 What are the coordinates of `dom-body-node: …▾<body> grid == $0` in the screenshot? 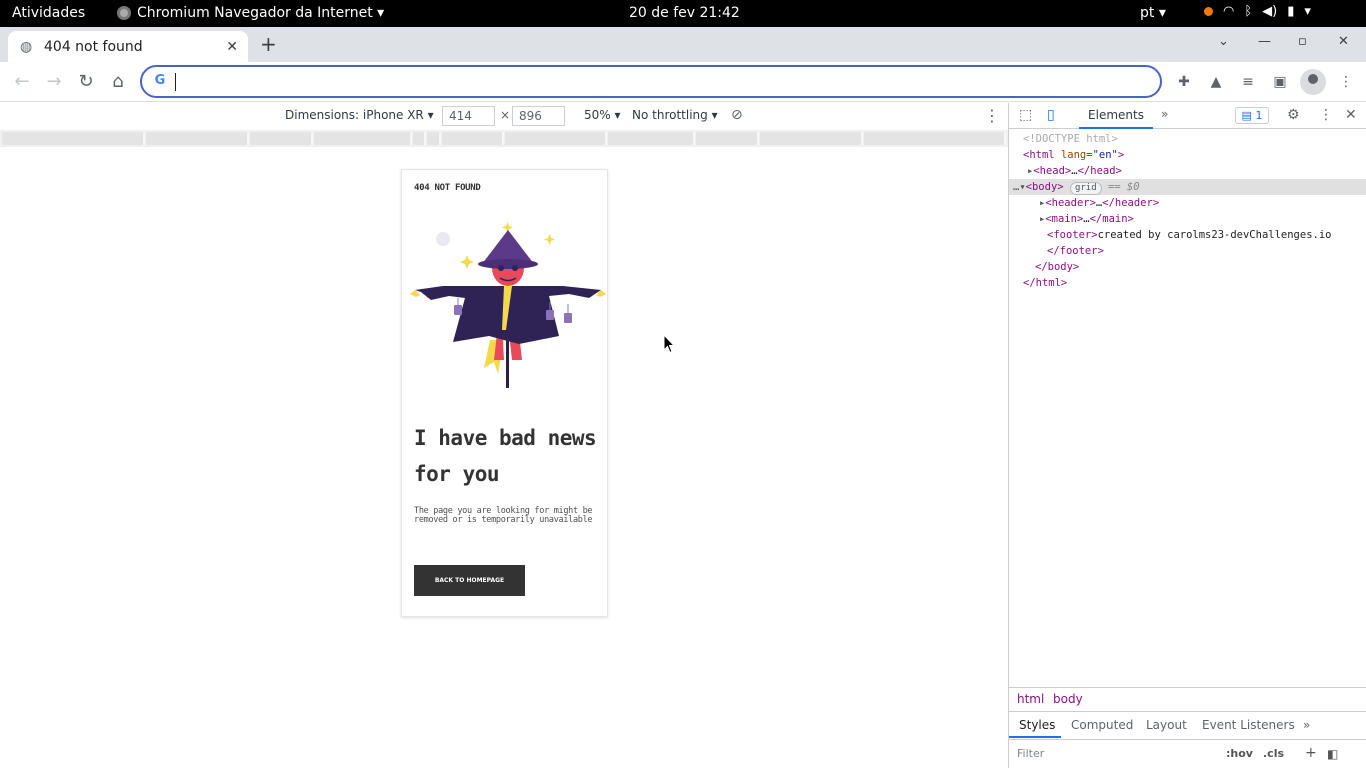 It's located at (1187, 187).